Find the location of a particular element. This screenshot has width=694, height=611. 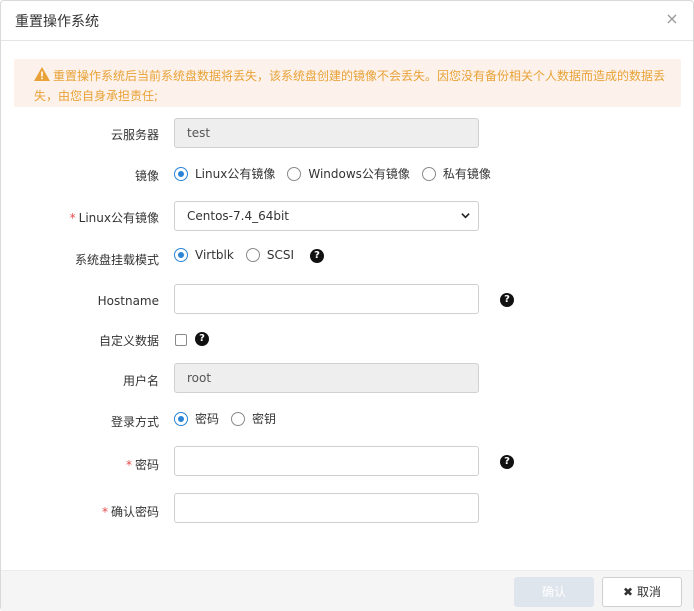

dialog-title: 重置操作系统 is located at coordinates (57, 22).